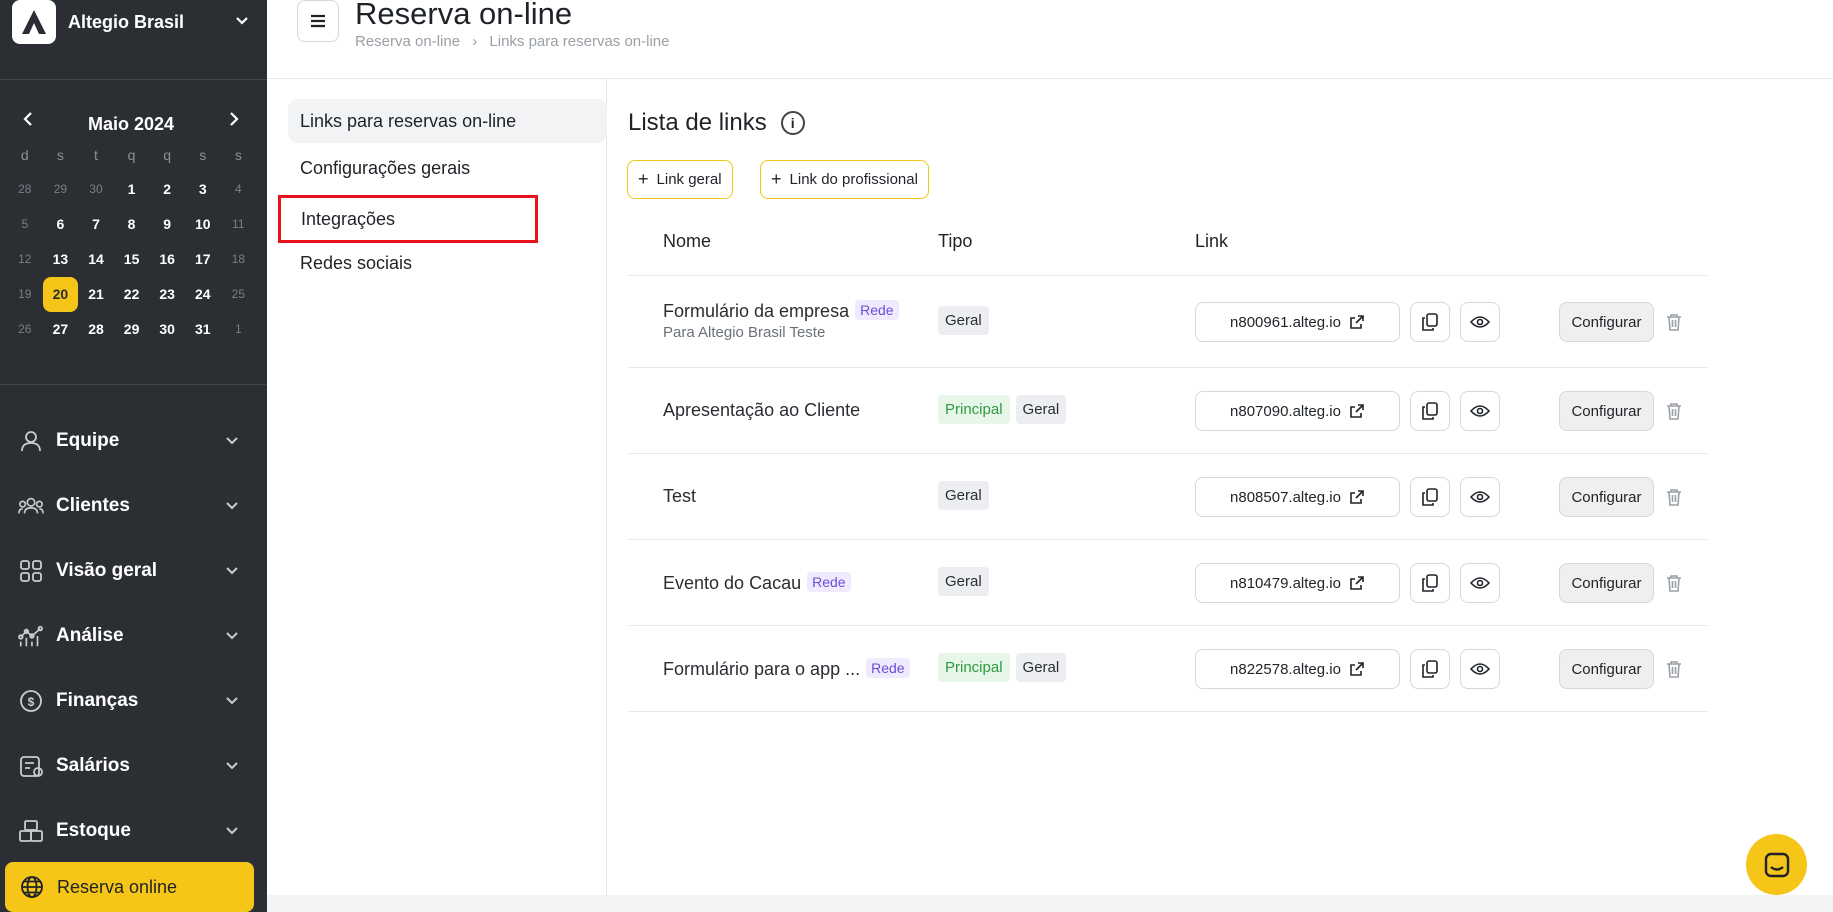  I want to click on nav-item-sal-rios: Salários, so click(133, 765).